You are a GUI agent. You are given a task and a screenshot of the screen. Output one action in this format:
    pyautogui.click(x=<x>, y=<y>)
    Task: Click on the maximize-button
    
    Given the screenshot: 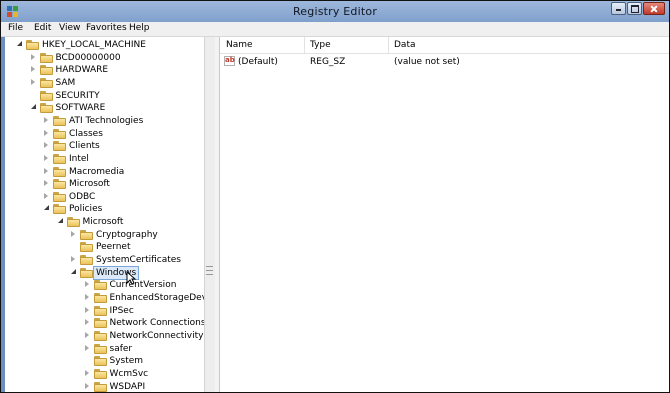 What is the action you would take?
    pyautogui.click(x=634, y=8)
    